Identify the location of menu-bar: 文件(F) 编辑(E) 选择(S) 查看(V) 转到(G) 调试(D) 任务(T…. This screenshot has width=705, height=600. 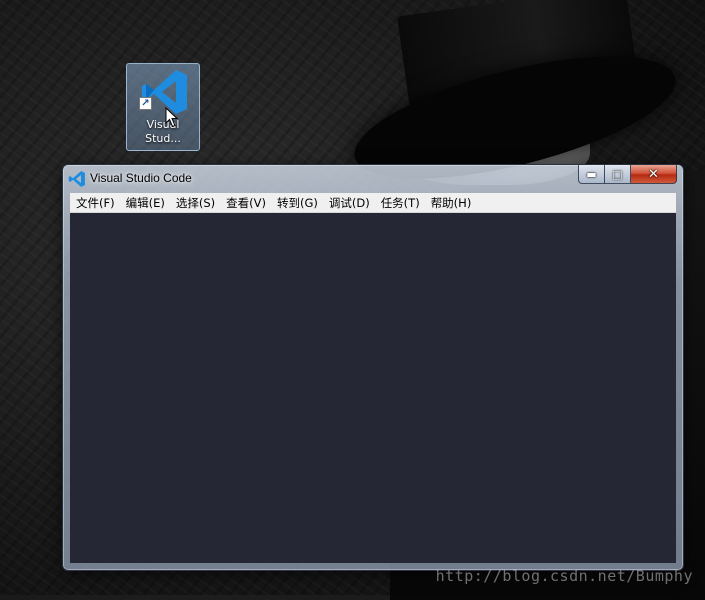
(373, 203).